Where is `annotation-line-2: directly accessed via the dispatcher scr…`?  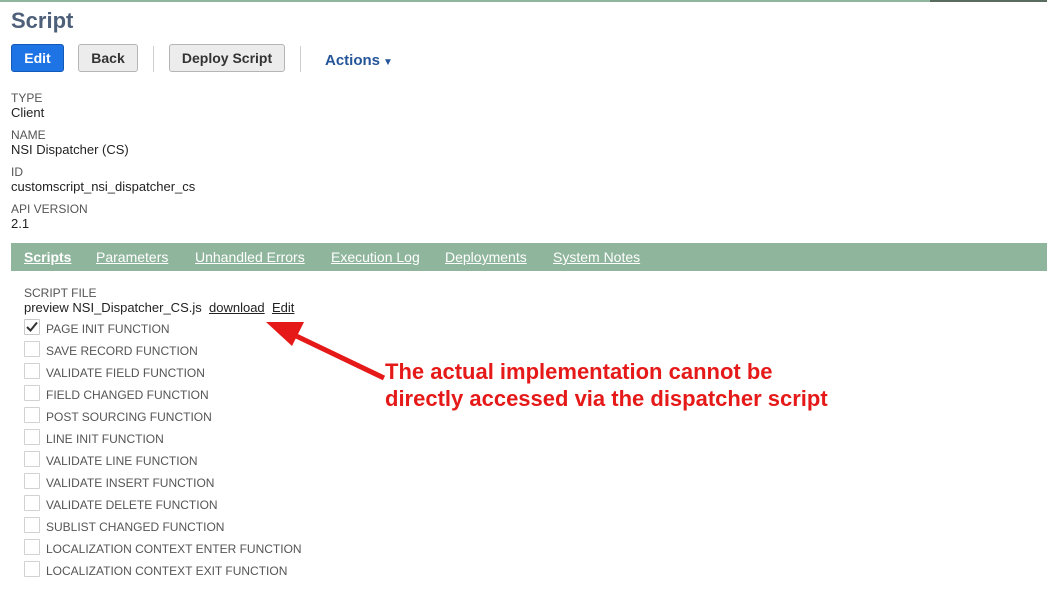 annotation-line-2: directly accessed via the dispatcher scr… is located at coordinates (606, 398).